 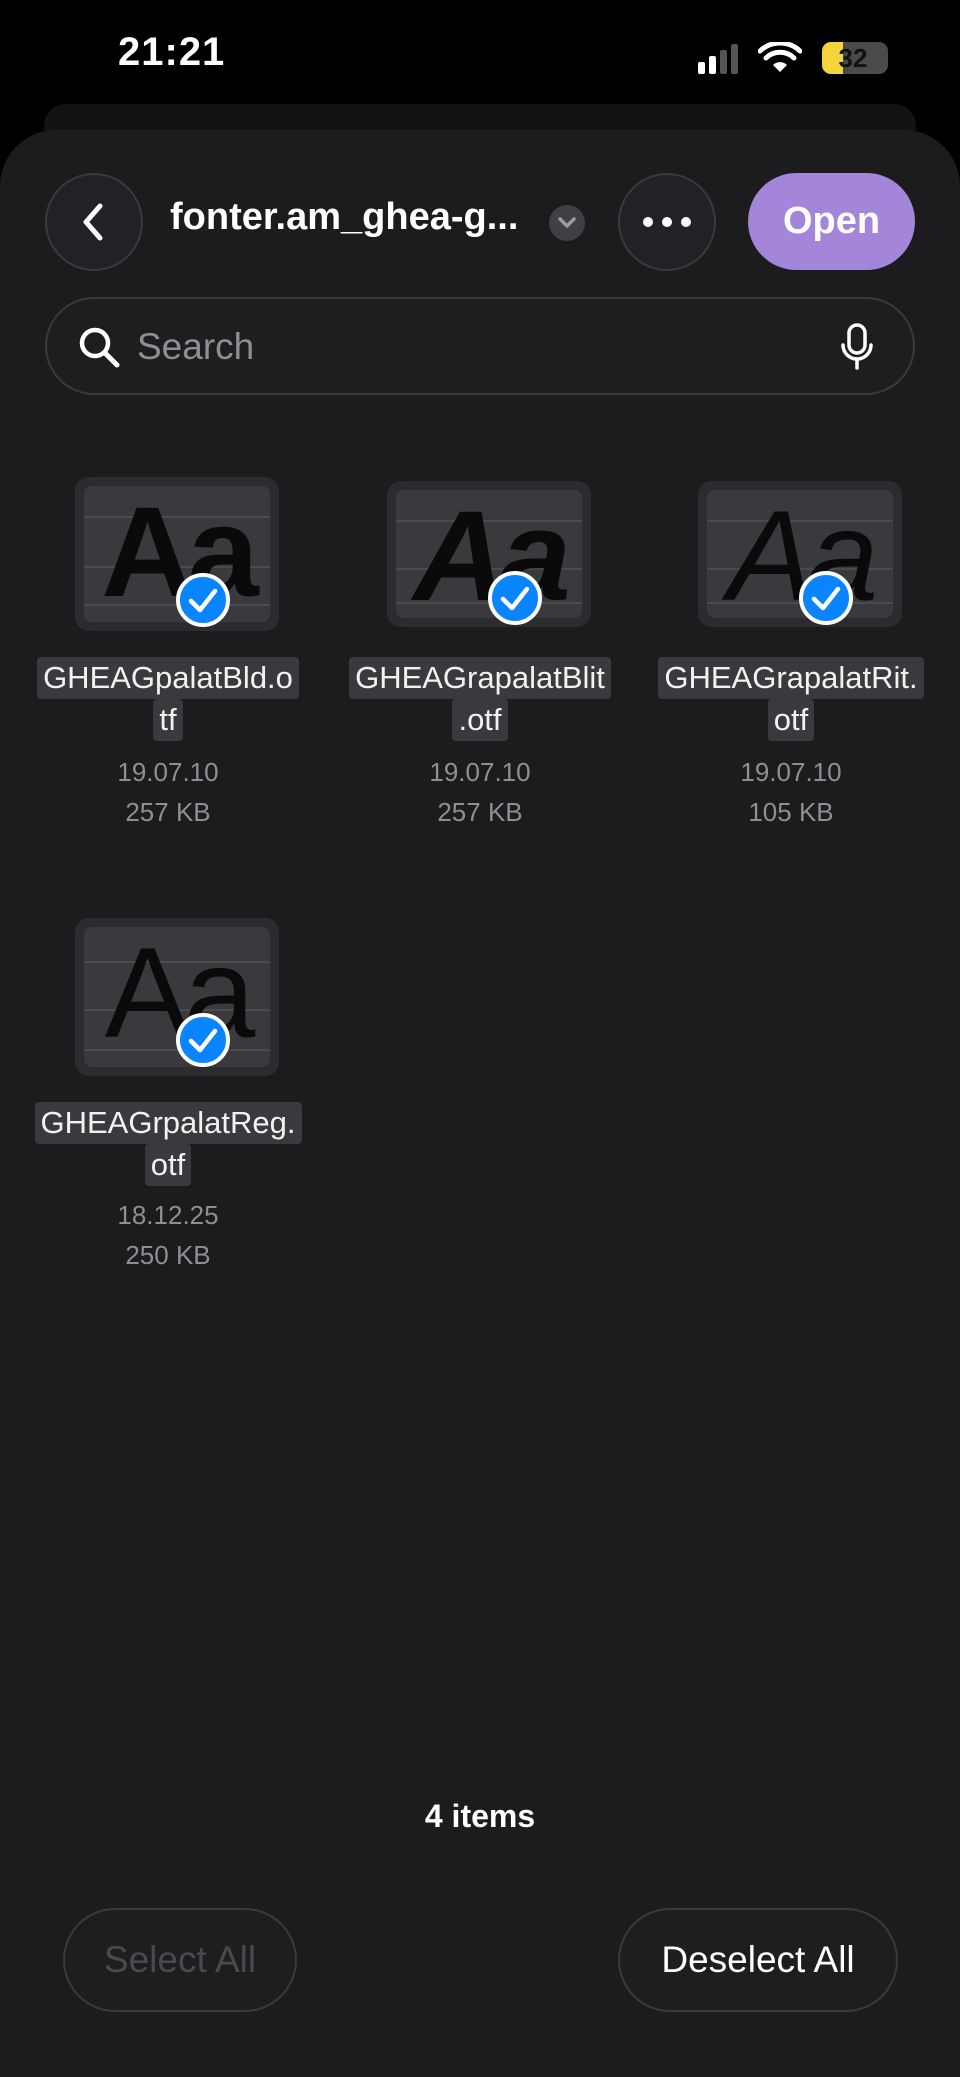 What do you see at coordinates (487, 347) in the screenshot?
I see `search-input` at bounding box center [487, 347].